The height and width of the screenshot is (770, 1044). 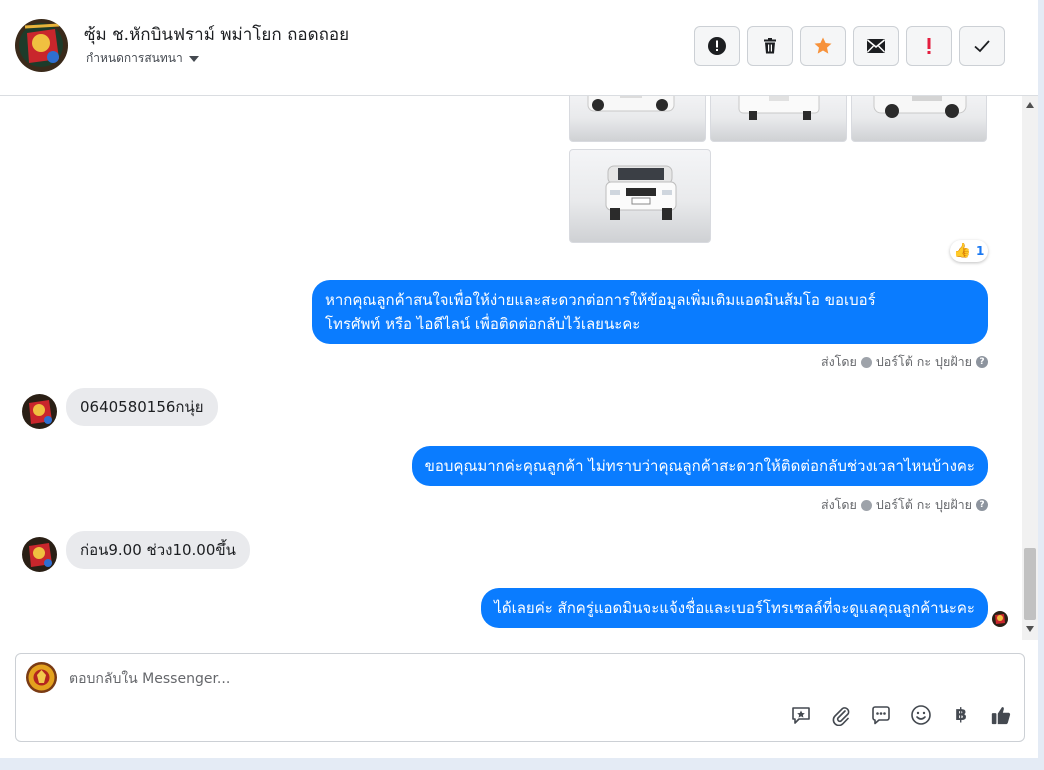 I want to click on thread-scrollbar, so click(x=1030, y=368).